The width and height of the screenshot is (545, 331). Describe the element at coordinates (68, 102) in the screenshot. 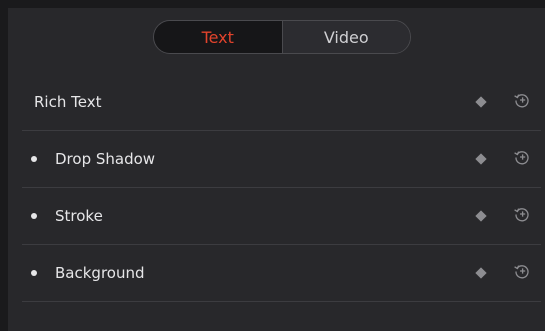

I see `row-label: Rich Text` at that location.